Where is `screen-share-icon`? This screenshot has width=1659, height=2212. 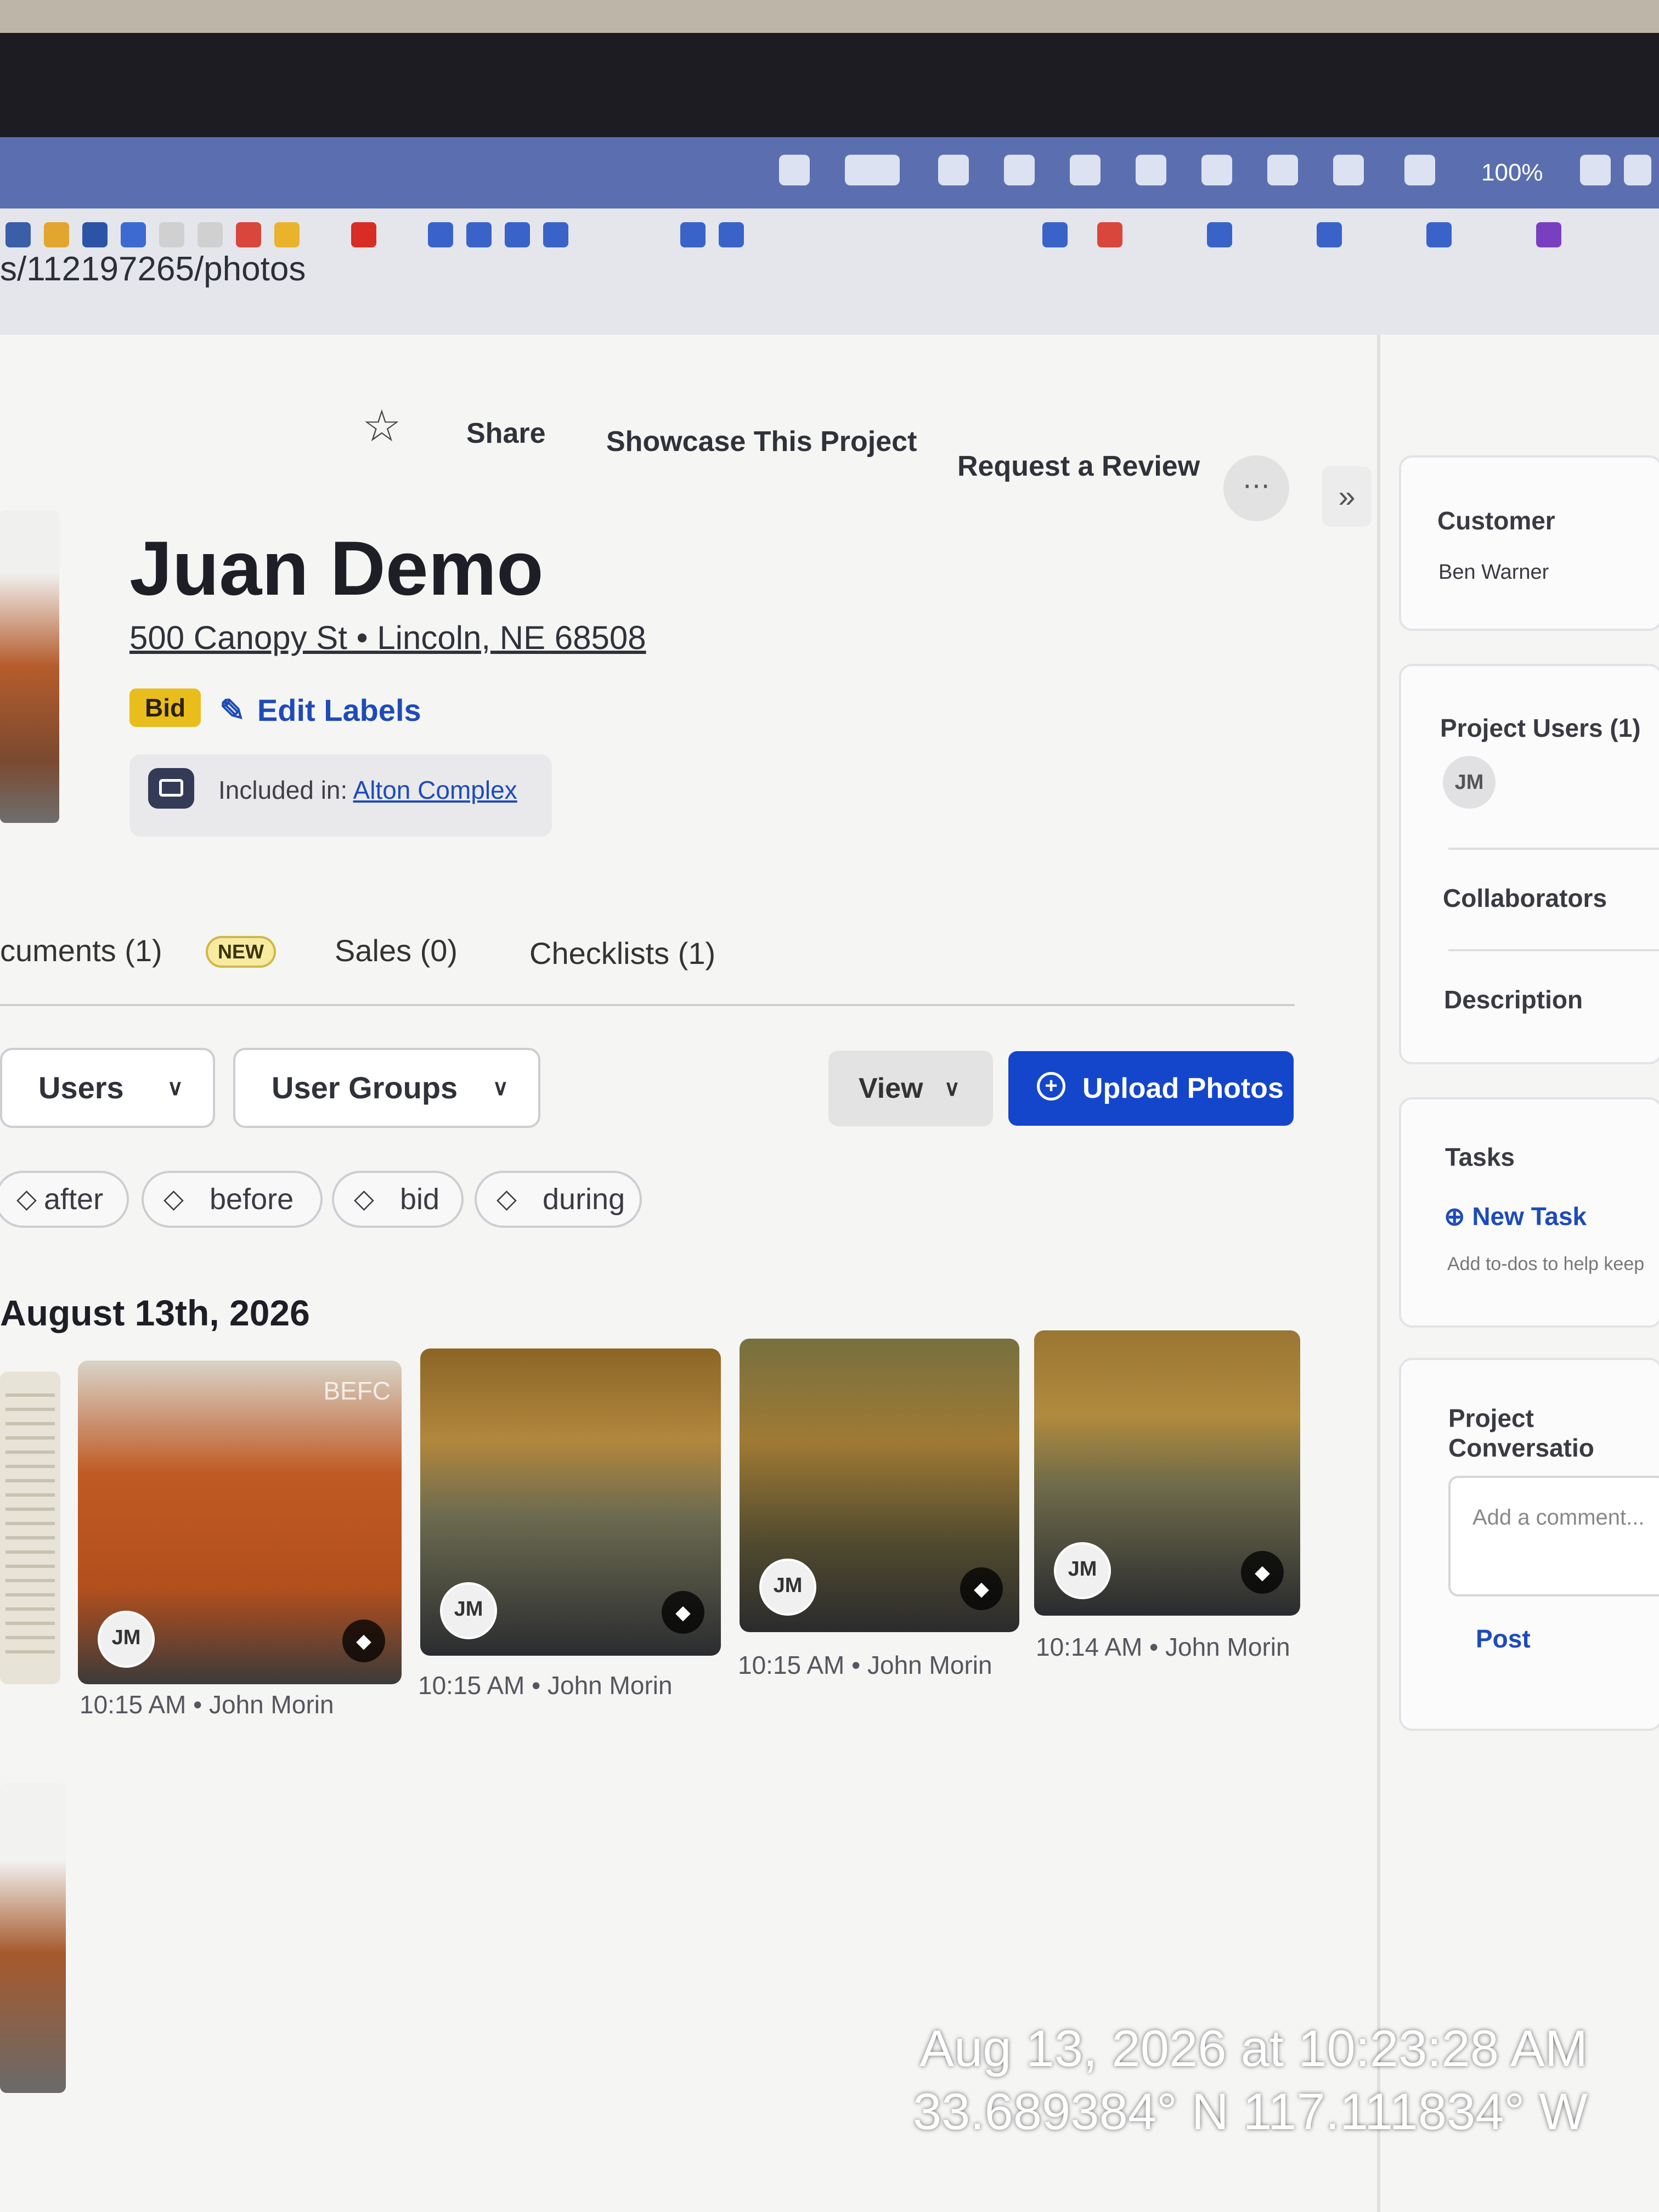 screen-share-icon is located at coordinates (873, 170).